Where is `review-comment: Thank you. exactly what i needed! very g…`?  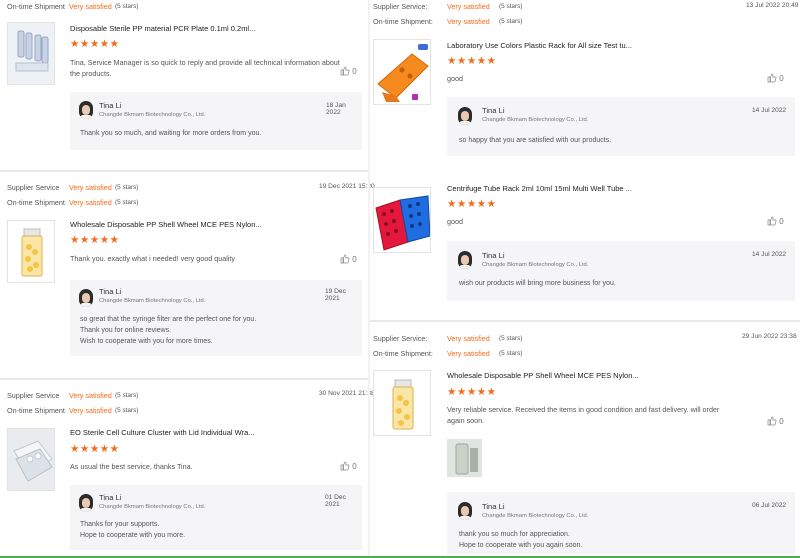 review-comment: Thank you. exactly what i needed! very g… is located at coordinates (153, 258).